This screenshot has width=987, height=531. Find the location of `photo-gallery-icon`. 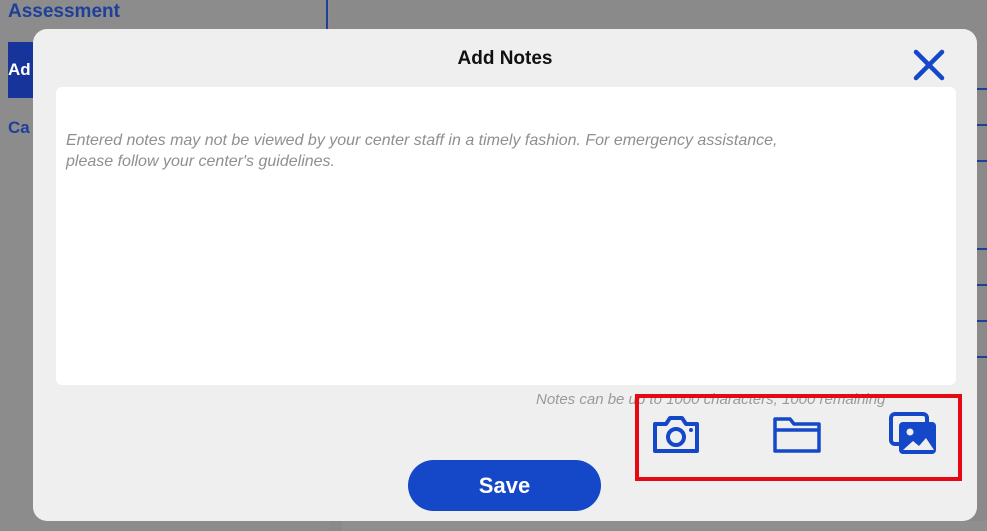

photo-gallery-icon is located at coordinates (912, 433).